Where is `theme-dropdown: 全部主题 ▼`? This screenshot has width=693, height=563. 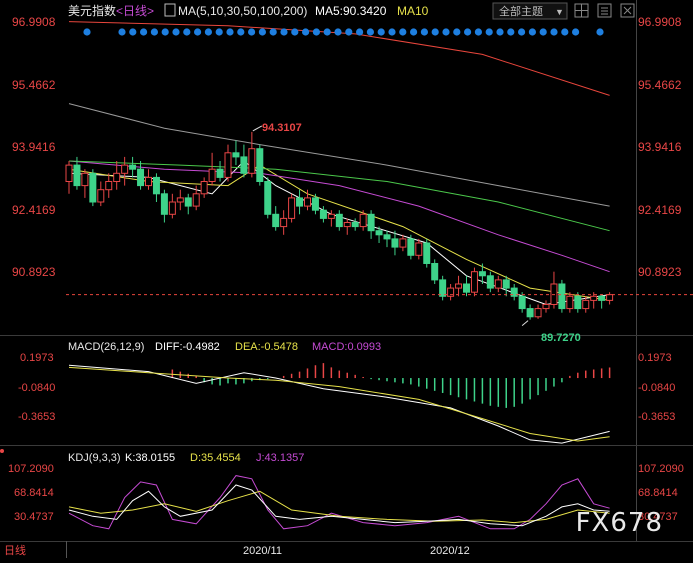 theme-dropdown: 全部主题 ▼ is located at coordinates (530, 11).